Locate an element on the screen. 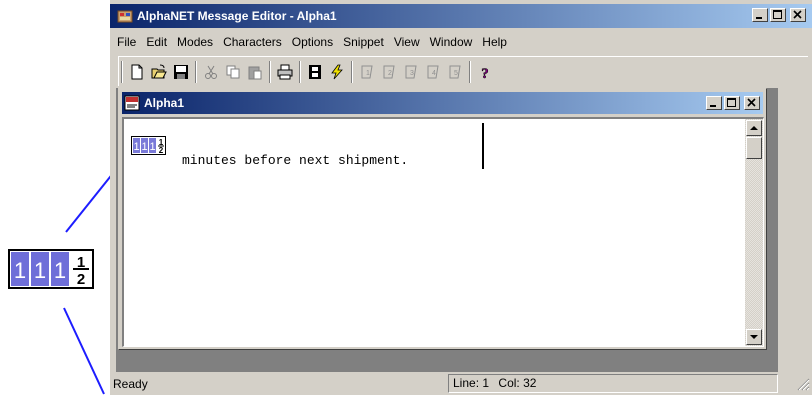 This screenshot has width=812, height=395. page-4-button: 4 is located at coordinates (433, 72).